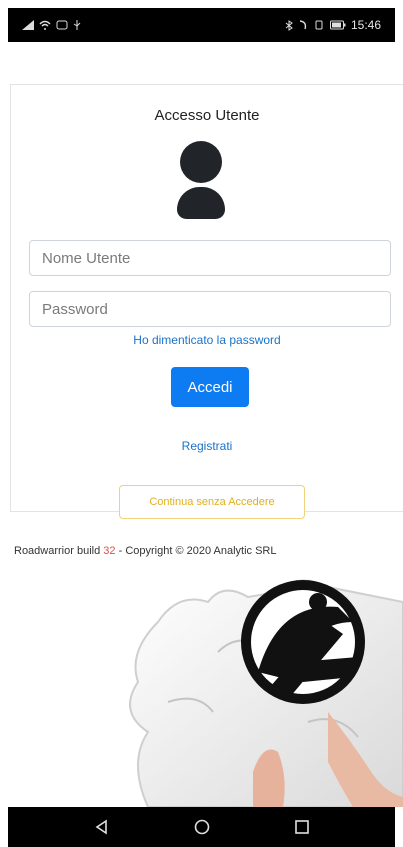 The height and width of the screenshot is (847, 403). I want to click on status-bar: 15:46, so click(201, 25).